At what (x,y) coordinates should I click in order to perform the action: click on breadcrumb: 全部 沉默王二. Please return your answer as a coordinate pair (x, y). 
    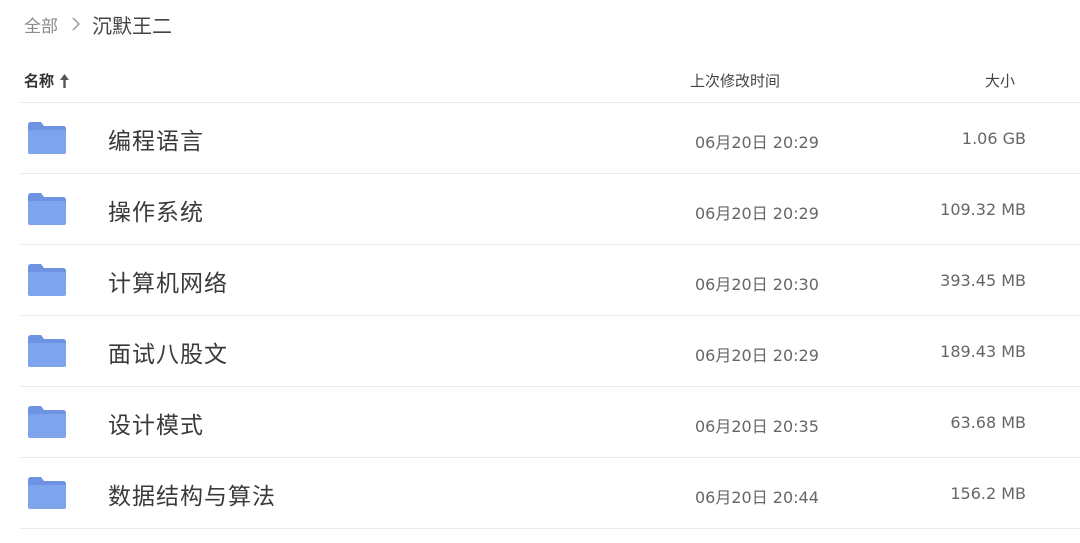
    Looking at the image, I should click on (98, 24).